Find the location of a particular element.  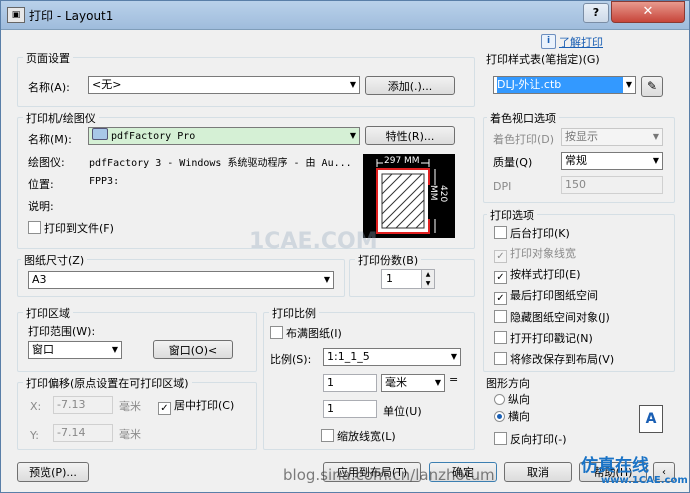

center-plot-label: 居中打印(C) is located at coordinates (204, 405).